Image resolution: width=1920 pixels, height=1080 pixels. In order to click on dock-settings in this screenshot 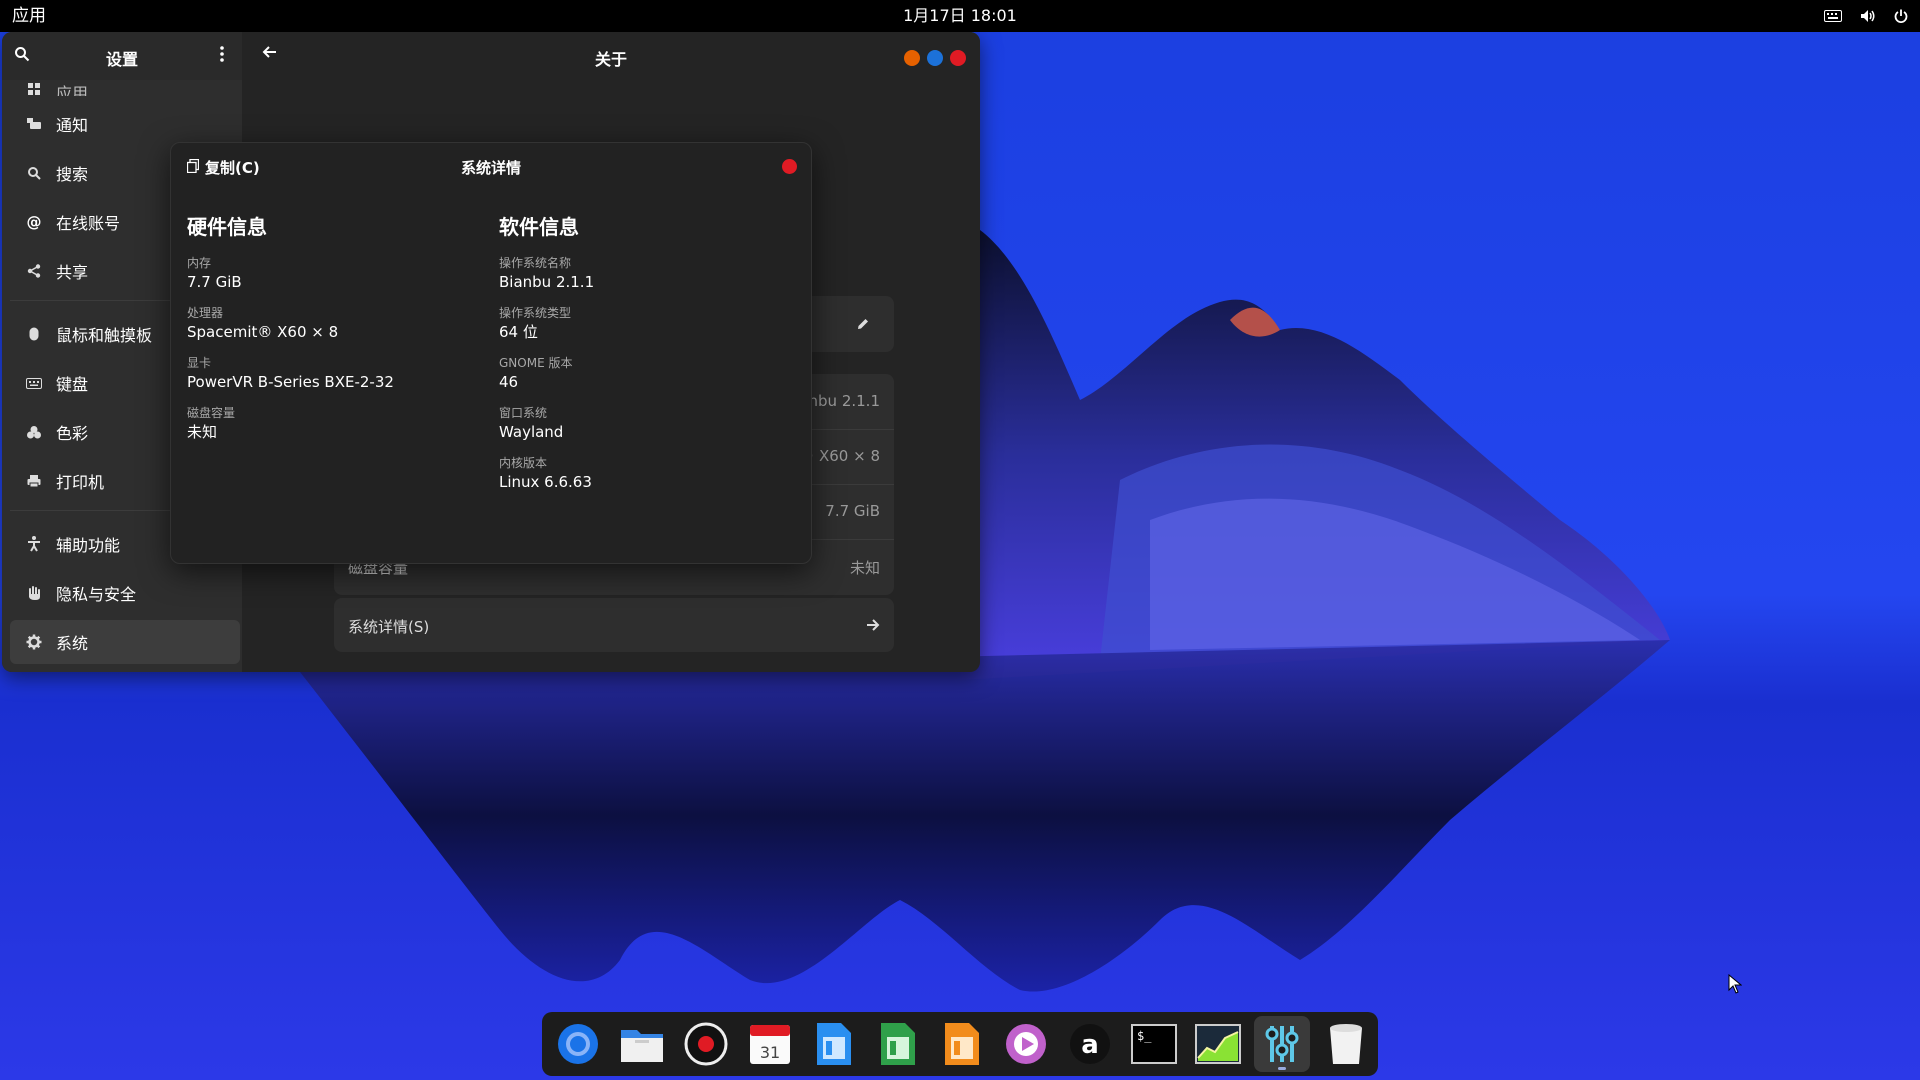, I will do `click(1282, 1044)`.